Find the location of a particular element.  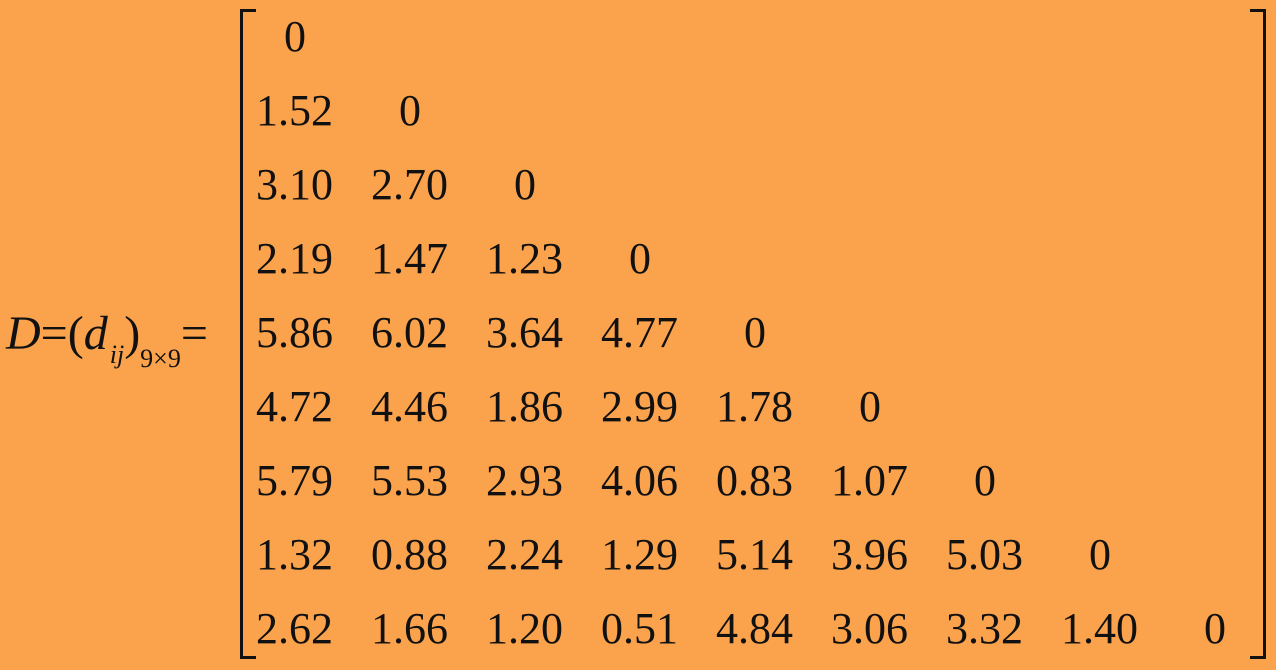

right-paren: ) is located at coordinates (132, 333).